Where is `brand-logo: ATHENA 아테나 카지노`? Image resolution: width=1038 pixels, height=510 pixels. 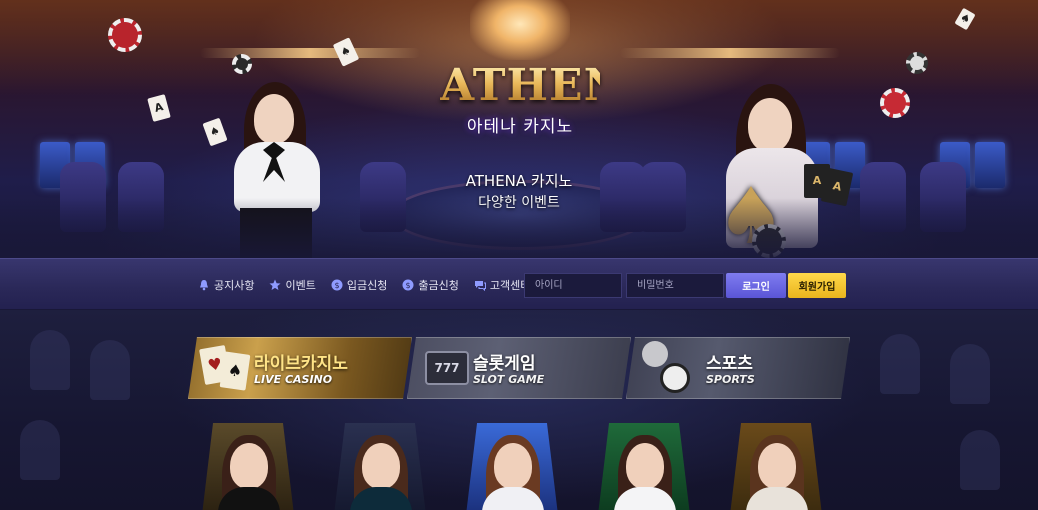 brand-logo: ATHENA 아테나 카지노 is located at coordinates (550, 99).